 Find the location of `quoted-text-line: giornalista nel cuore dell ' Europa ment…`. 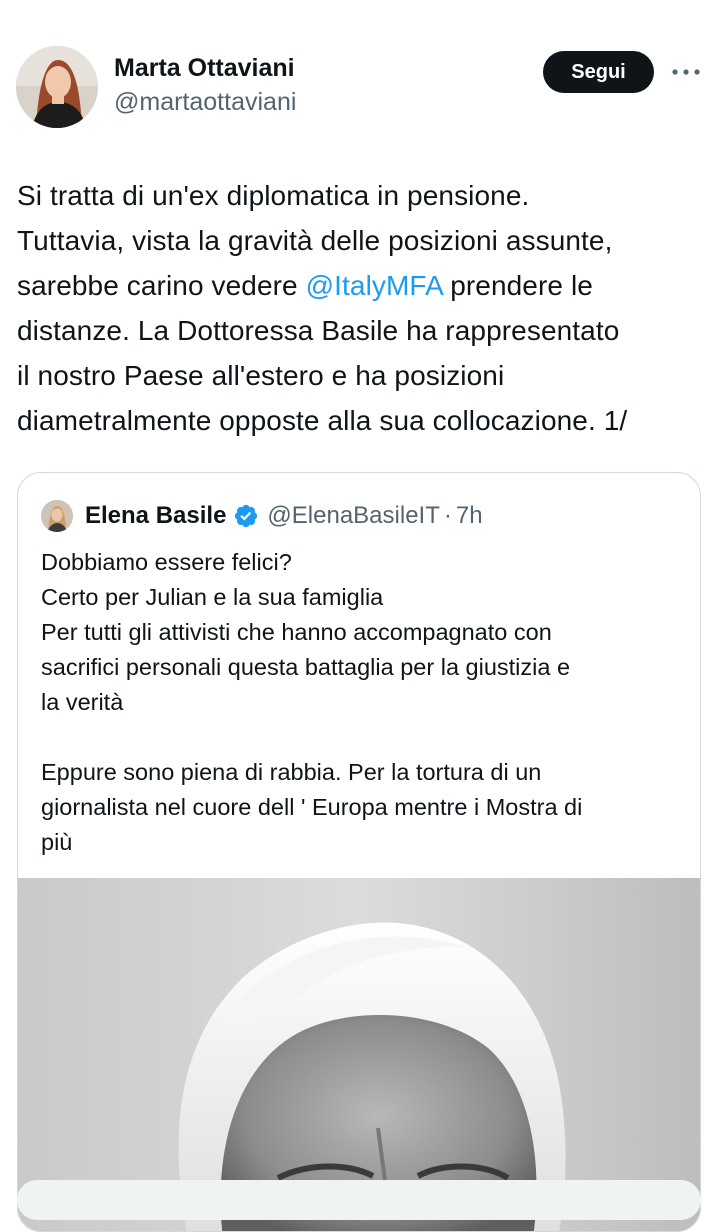

quoted-text-line: giornalista nel cuore dell ' Europa ment… is located at coordinates (312, 807).